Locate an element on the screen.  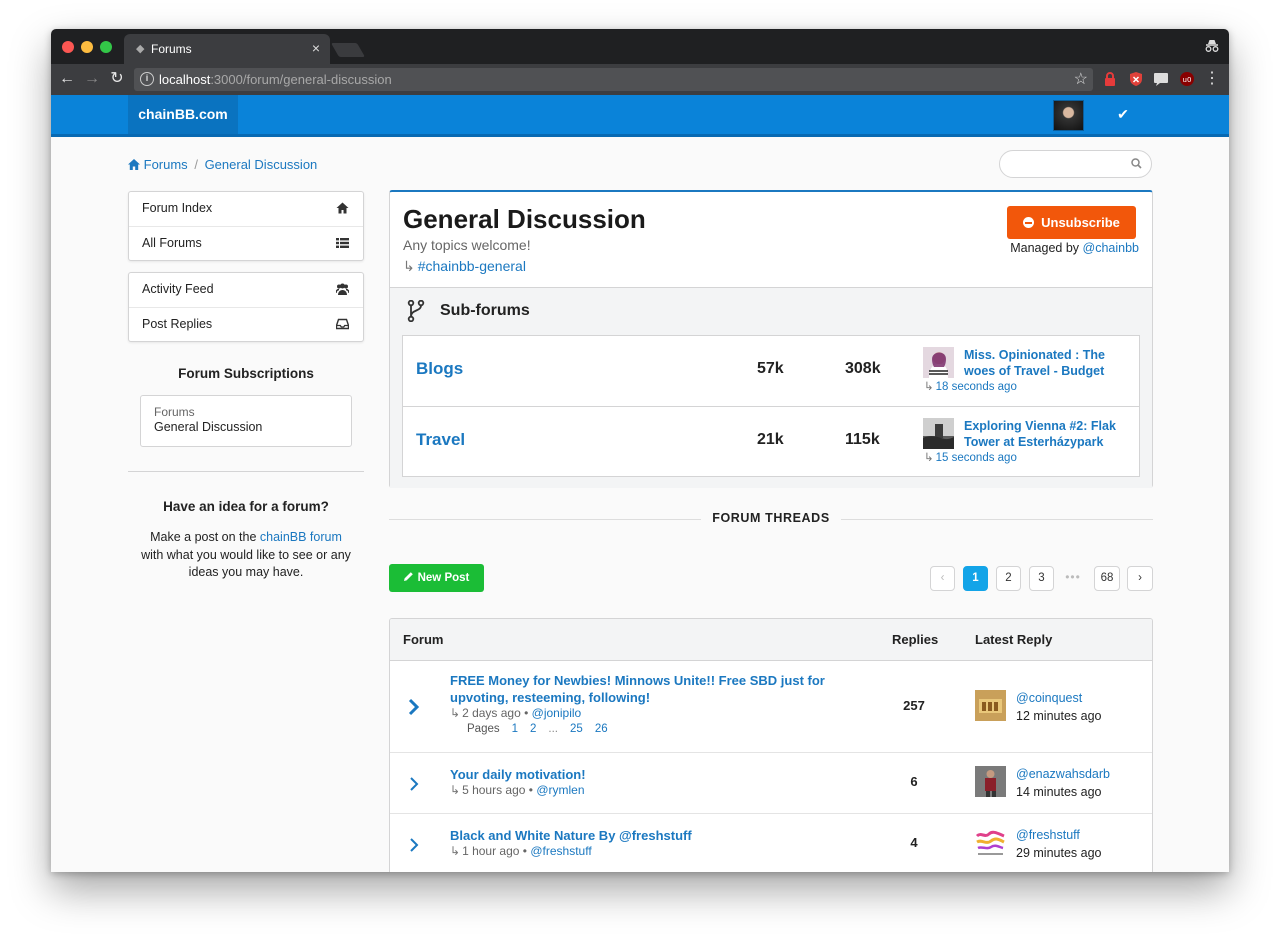
latest-reply-user-link: @freshstuff is located at coordinates (1048, 835).